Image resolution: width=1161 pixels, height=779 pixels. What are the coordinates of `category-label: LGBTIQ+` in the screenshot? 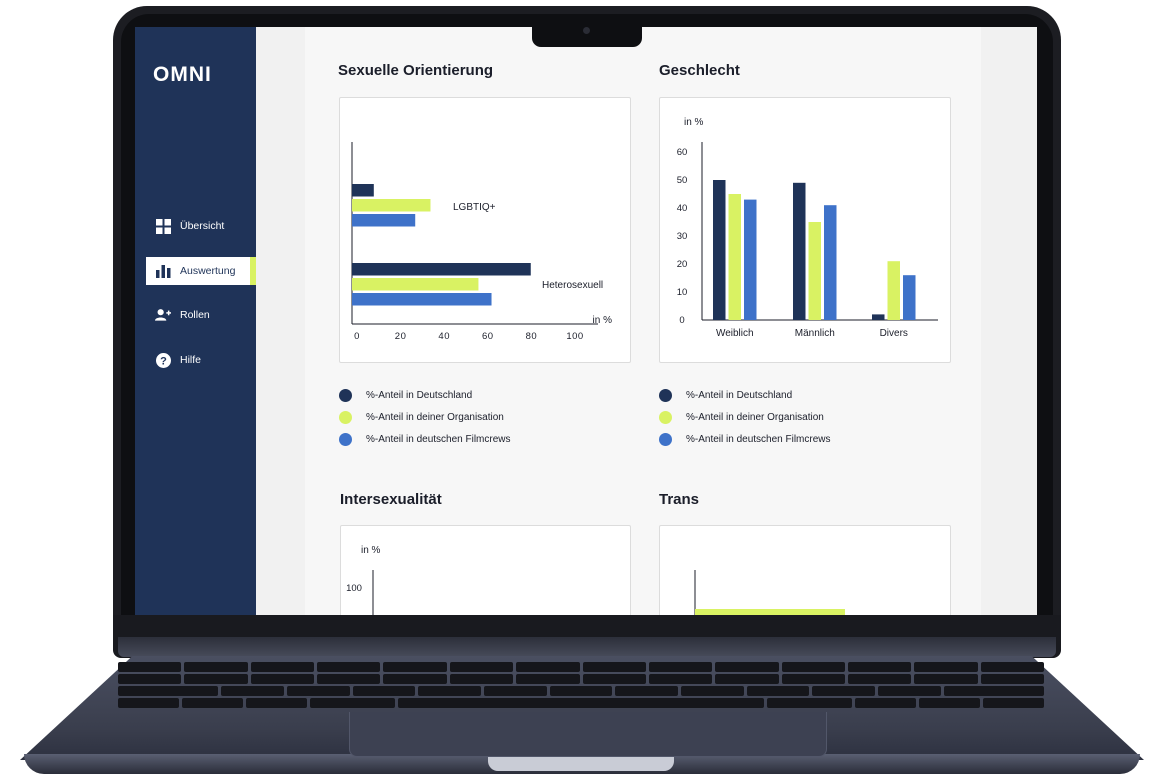 It's located at (474, 207).